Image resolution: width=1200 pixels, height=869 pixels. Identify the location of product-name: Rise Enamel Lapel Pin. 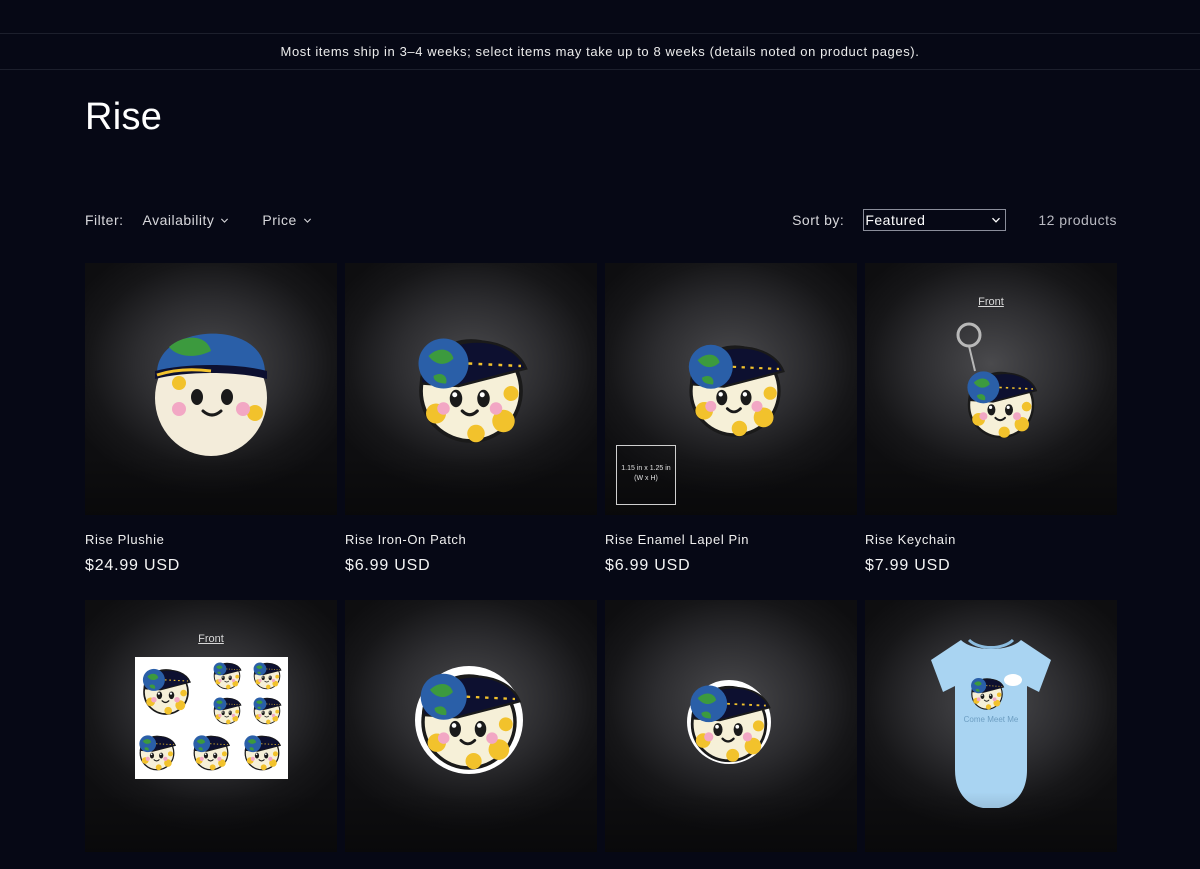
(731, 539).